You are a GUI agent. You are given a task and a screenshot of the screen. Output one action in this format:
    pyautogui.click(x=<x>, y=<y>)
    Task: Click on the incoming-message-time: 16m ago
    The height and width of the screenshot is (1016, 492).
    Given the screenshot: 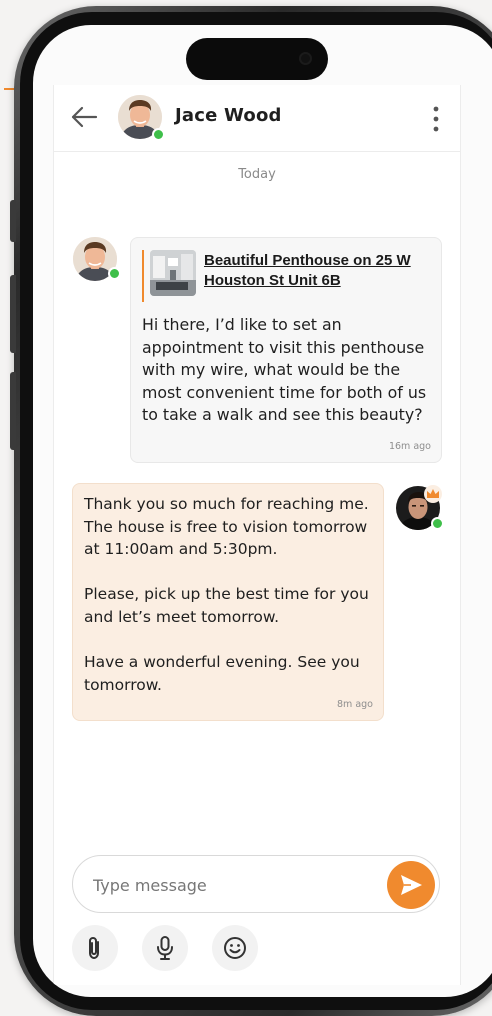 What is the action you would take?
    pyautogui.click(x=409, y=446)
    